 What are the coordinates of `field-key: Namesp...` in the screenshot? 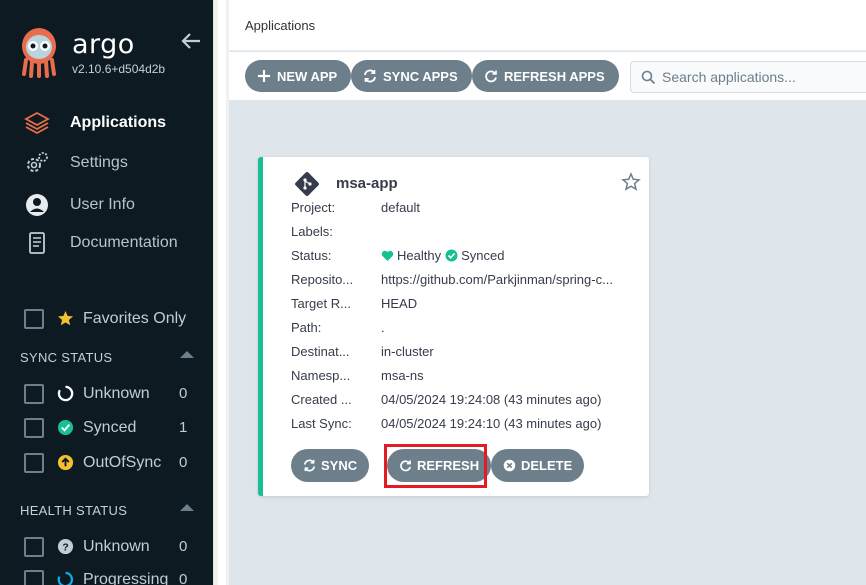 It's located at (321, 375).